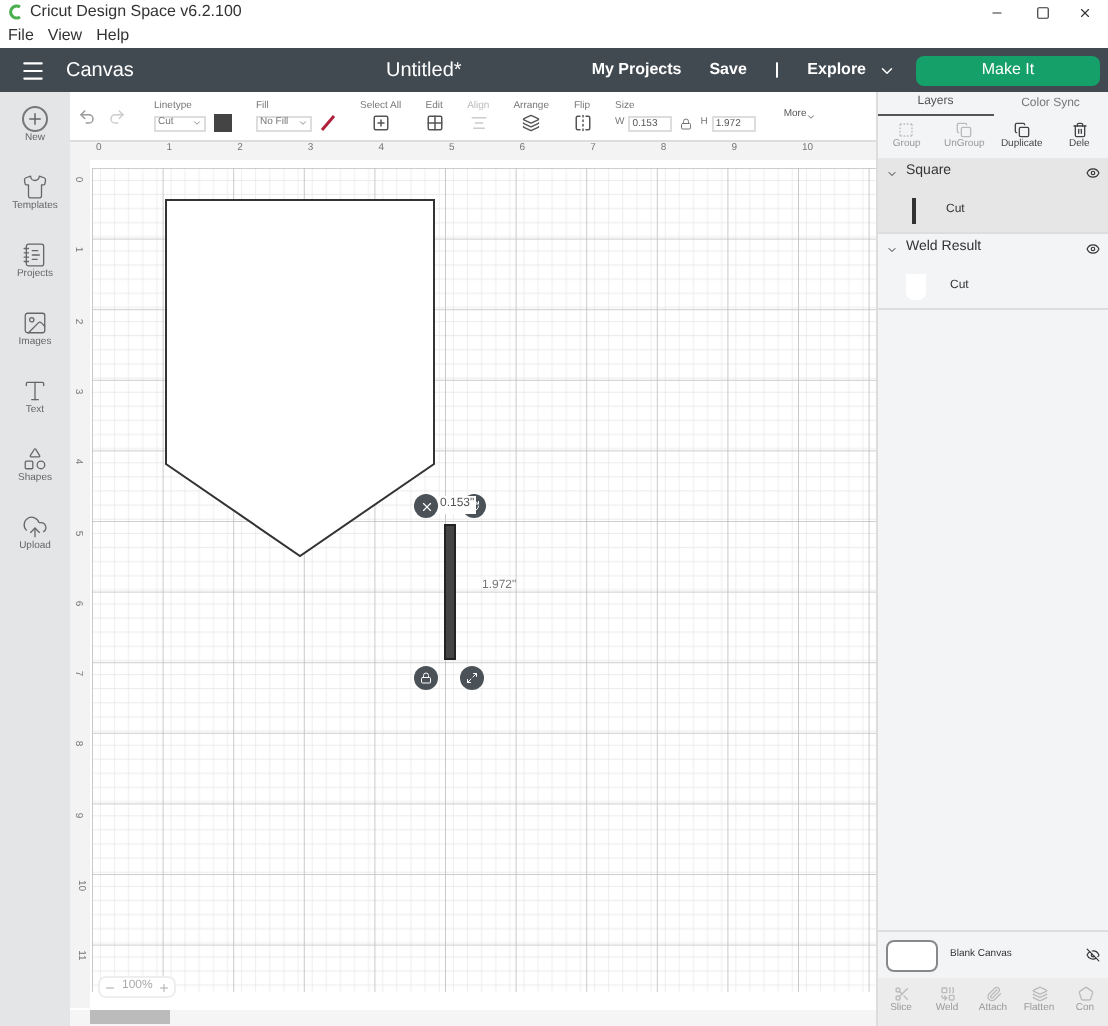 This screenshot has width=1108, height=1026. What do you see at coordinates (1008, 70) in the screenshot?
I see `make-it-button: Make It` at bounding box center [1008, 70].